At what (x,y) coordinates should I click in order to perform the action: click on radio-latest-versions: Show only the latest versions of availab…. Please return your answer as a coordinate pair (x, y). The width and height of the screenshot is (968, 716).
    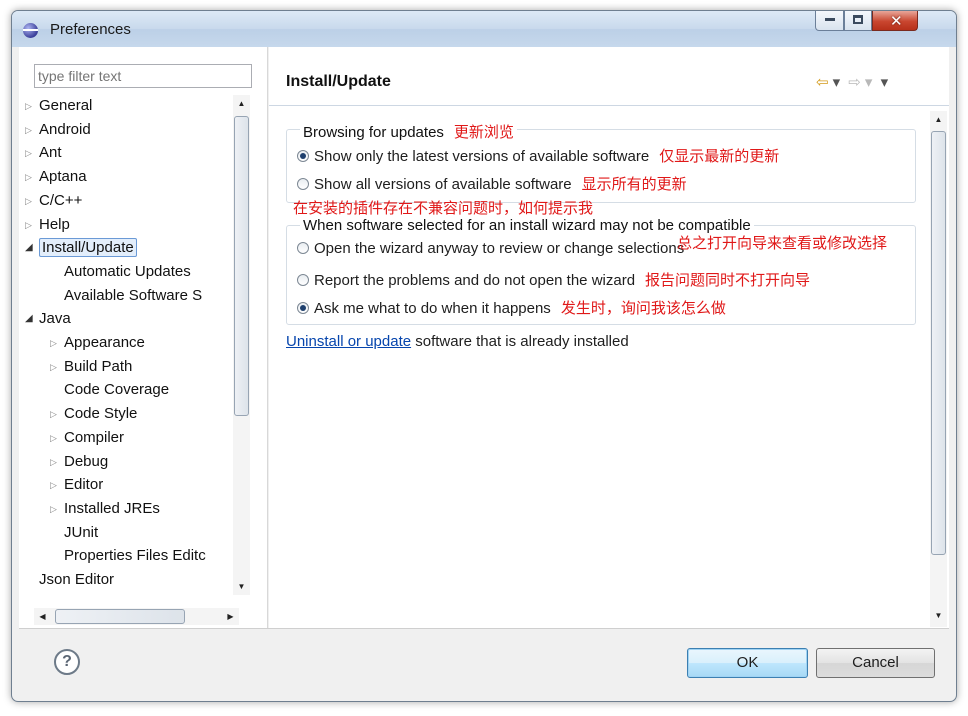
    Looking at the image, I should click on (538, 155).